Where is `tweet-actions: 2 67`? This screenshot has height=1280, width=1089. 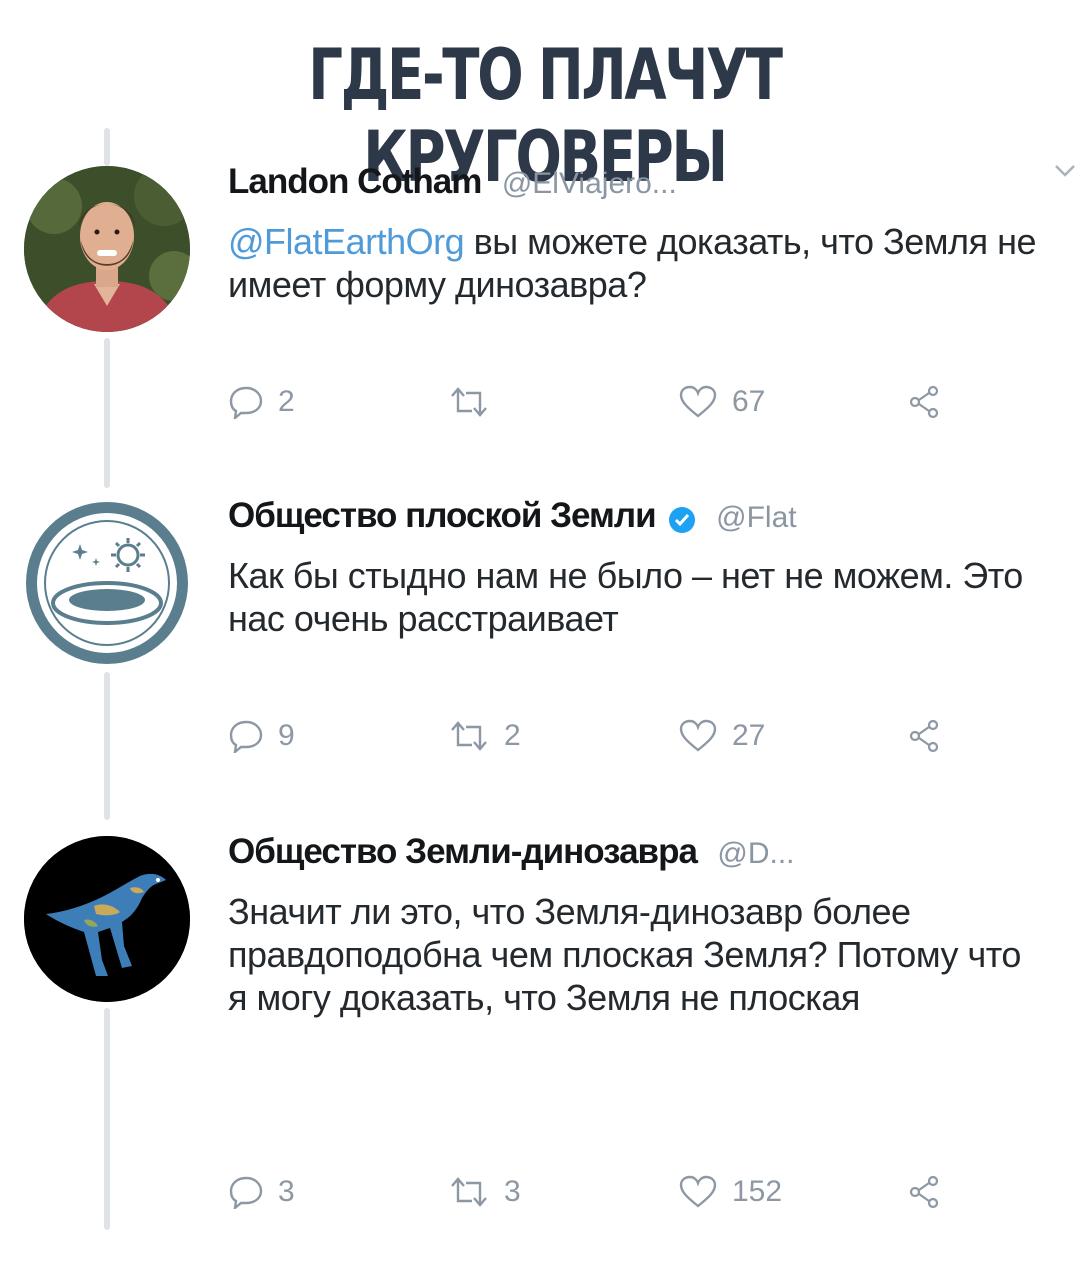
tweet-actions: 2 67 is located at coordinates (598, 402).